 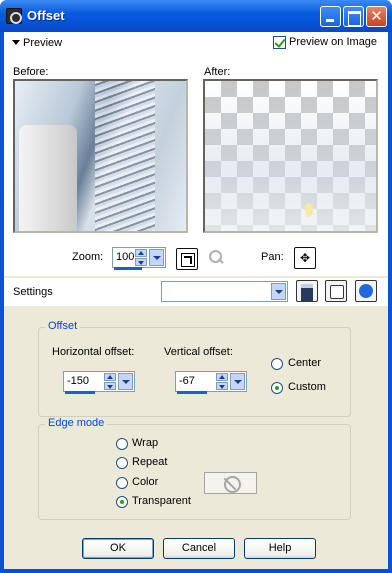 What do you see at coordinates (198, 352) in the screenshot?
I see `vertical-offset-label: Vertical offset:` at bounding box center [198, 352].